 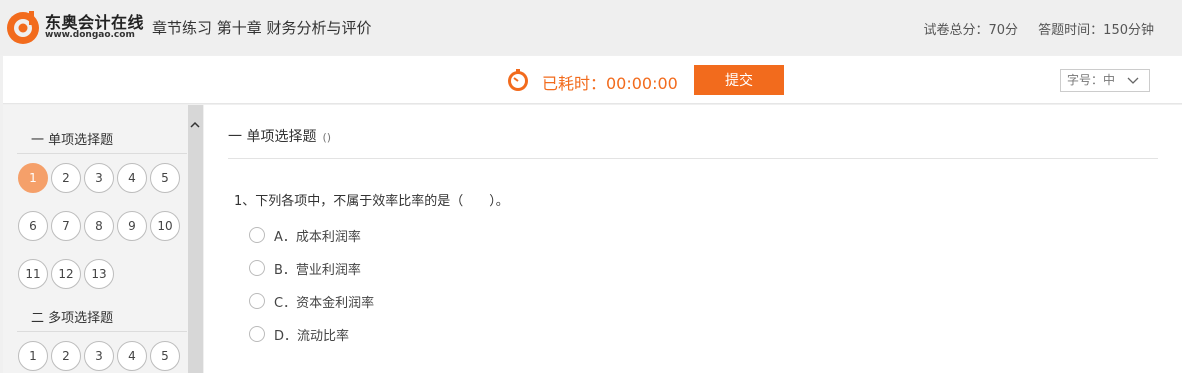 I want to click on clock-icon, so click(x=518, y=80).